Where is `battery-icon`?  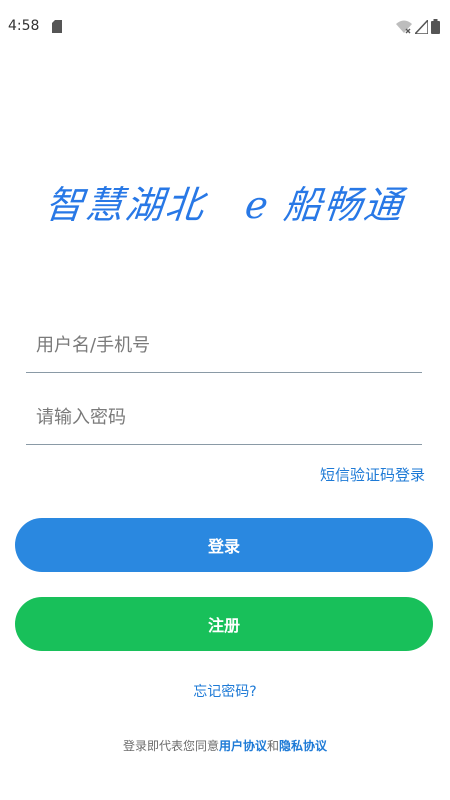 battery-icon is located at coordinates (435, 26).